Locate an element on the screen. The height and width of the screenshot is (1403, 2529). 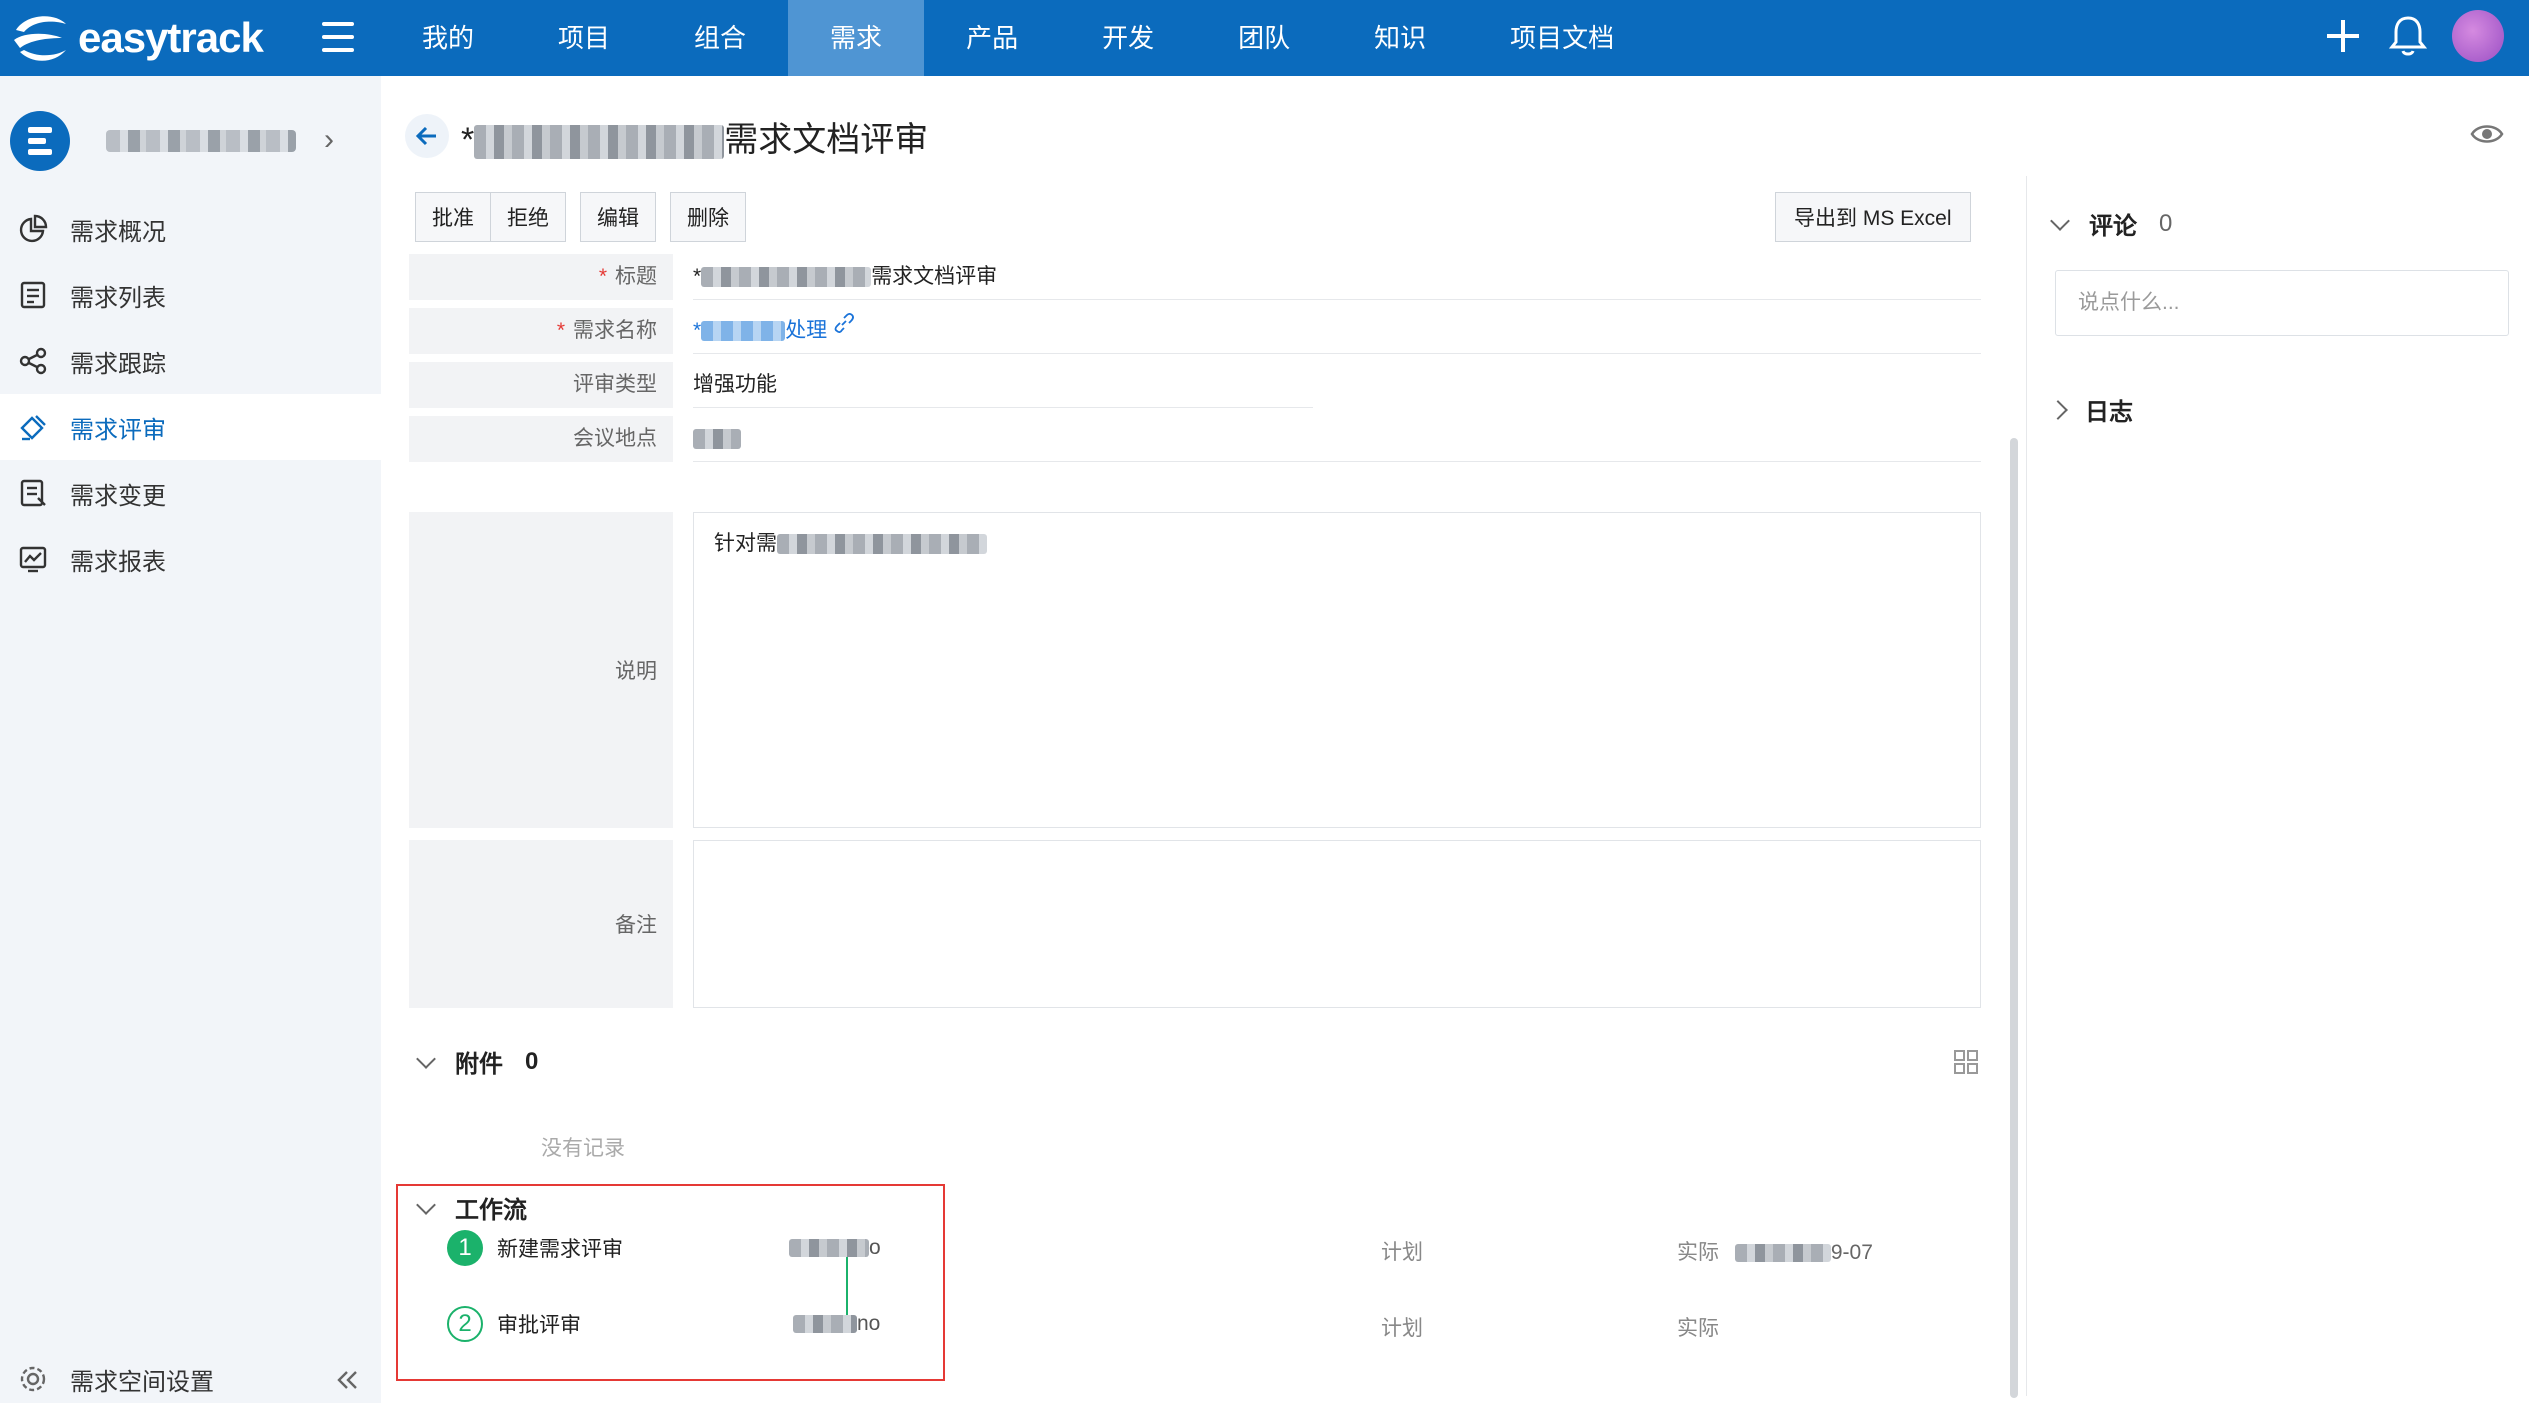
field-title: * 标题 * 需求文档评审 is located at coordinates (1195, 277).